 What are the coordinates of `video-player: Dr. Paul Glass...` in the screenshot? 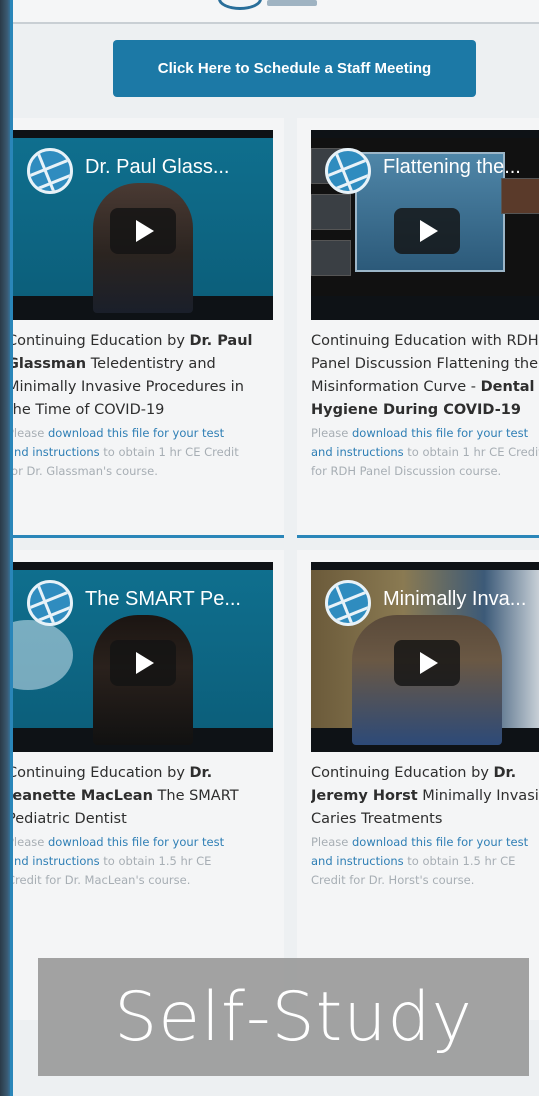 It's located at (143, 225).